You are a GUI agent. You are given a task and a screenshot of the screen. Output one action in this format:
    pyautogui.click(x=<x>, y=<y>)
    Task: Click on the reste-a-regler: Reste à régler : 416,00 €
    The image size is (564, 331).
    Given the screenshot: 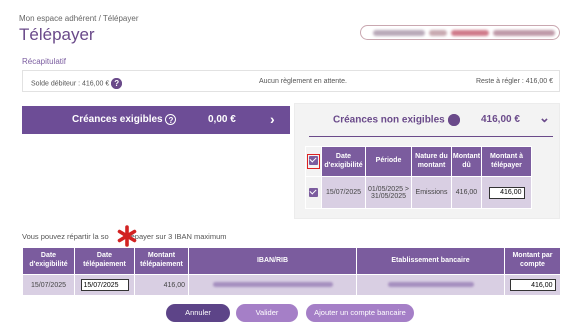 What is the action you would take?
    pyautogui.click(x=514, y=81)
    